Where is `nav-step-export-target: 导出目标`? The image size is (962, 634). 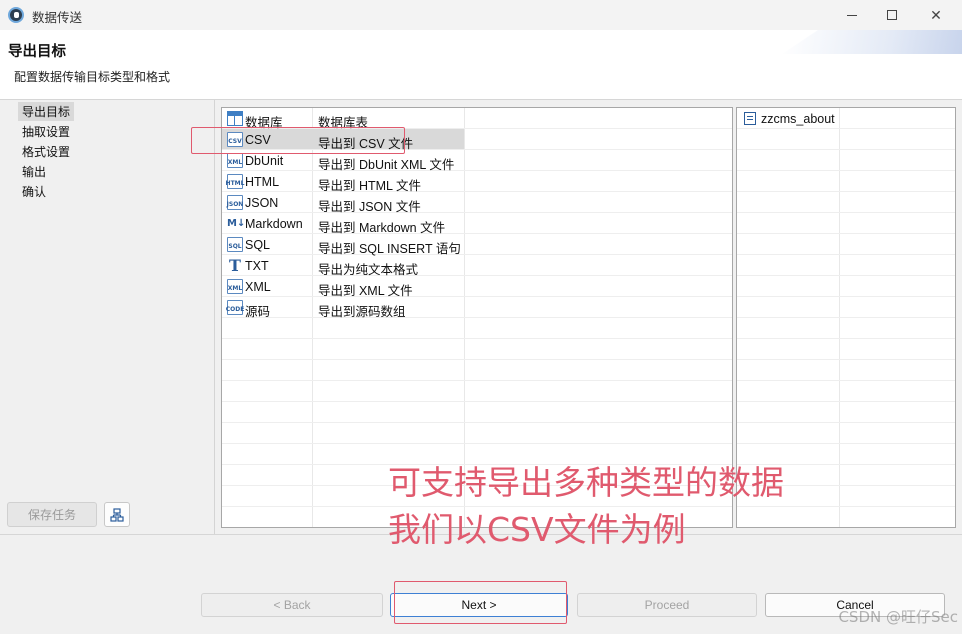
nav-step-export-target: 导出目标 is located at coordinates (46, 111).